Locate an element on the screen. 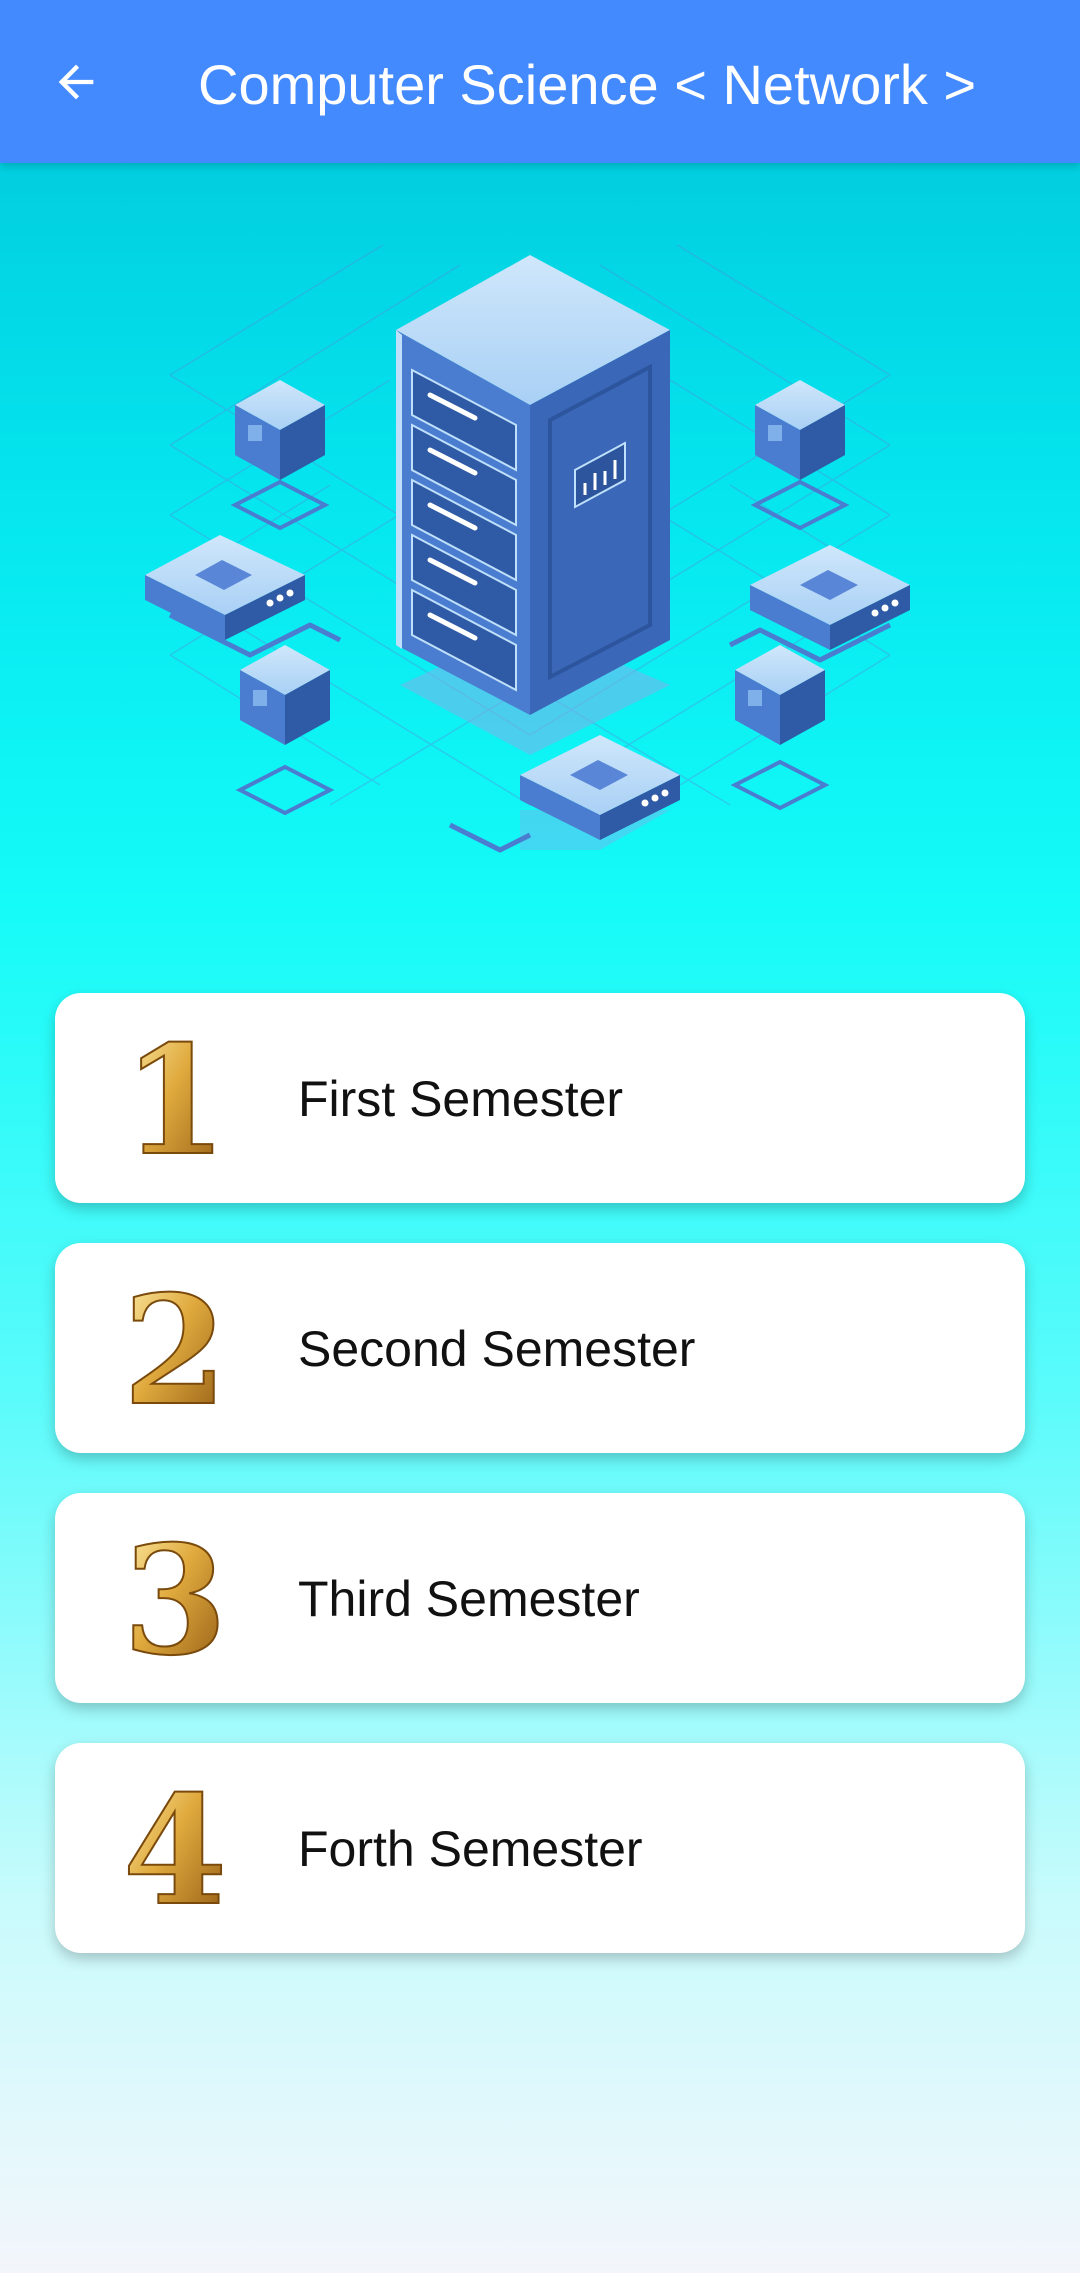  semester-card-4: 4 Forth Semester is located at coordinates (540, 1848).